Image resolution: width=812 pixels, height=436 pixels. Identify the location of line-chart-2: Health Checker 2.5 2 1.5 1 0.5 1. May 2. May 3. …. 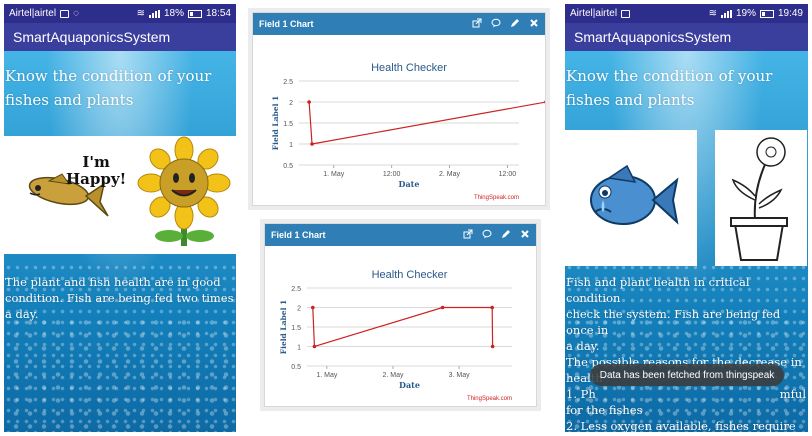
(395, 335).